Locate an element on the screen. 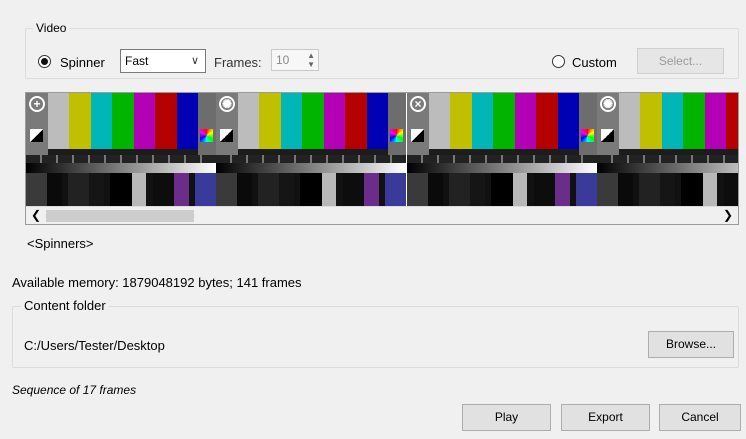  stepper-arrows-icon: ▲ ▼ is located at coordinates (311, 60).